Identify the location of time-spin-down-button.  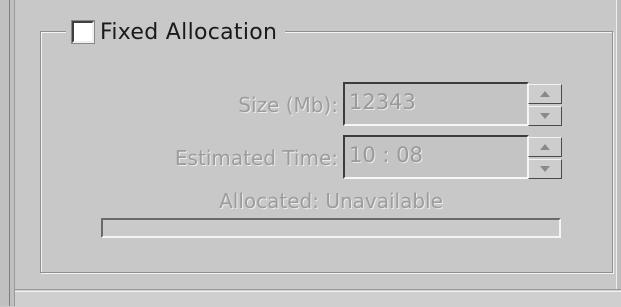
(545, 169).